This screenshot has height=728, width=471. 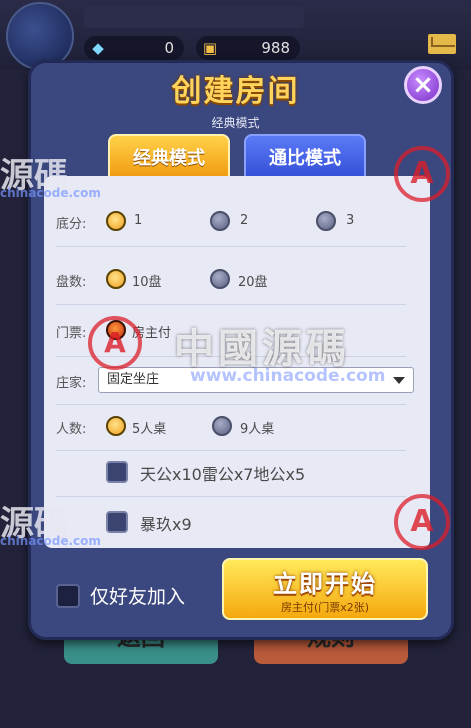 What do you see at coordinates (399, 380) in the screenshot?
I see `chevron-down-icon` at bounding box center [399, 380].